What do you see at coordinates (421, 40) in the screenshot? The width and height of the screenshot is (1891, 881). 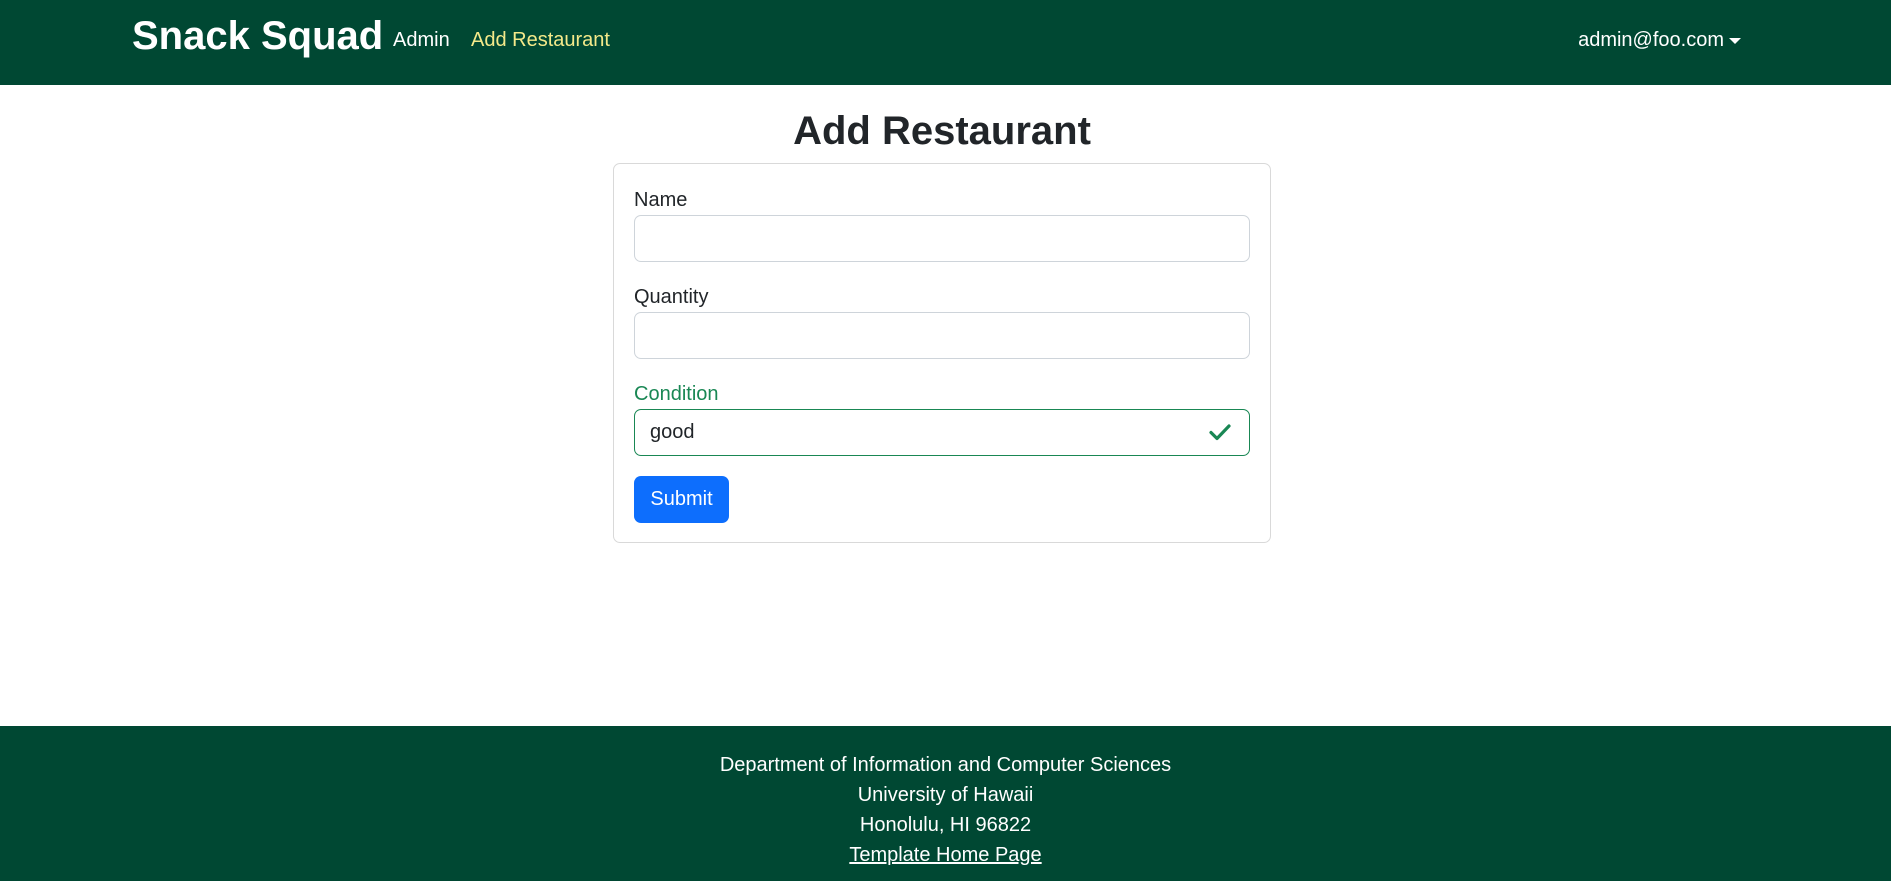 I see `nav-link-admin: Admin` at bounding box center [421, 40].